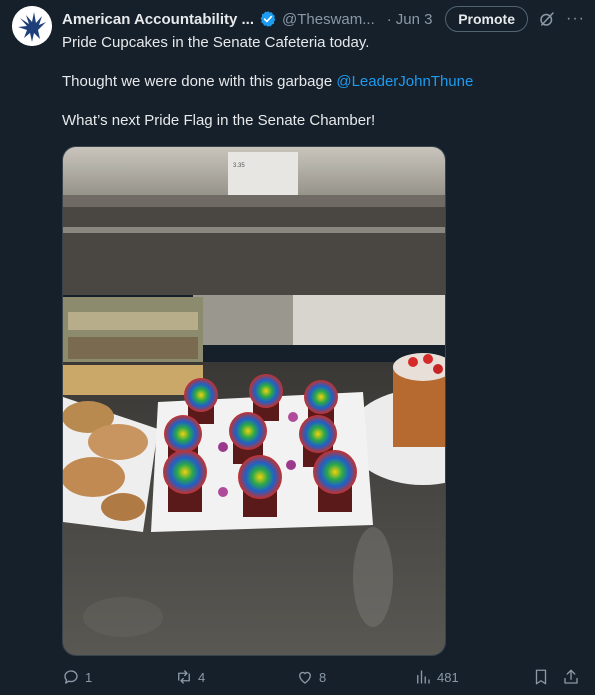 The image size is (595, 695). What do you see at coordinates (575, 19) in the screenshot?
I see `more-icon: ···` at bounding box center [575, 19].